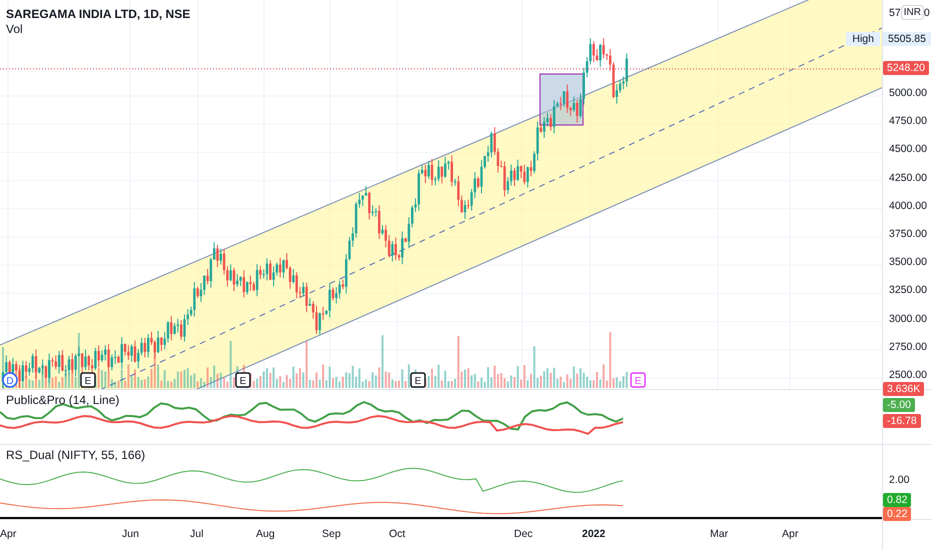 The image size is (932, 550). Describe the element at coordinates (902, 421) in the screenshot. I see `indicator-value: -16.78` at that location.